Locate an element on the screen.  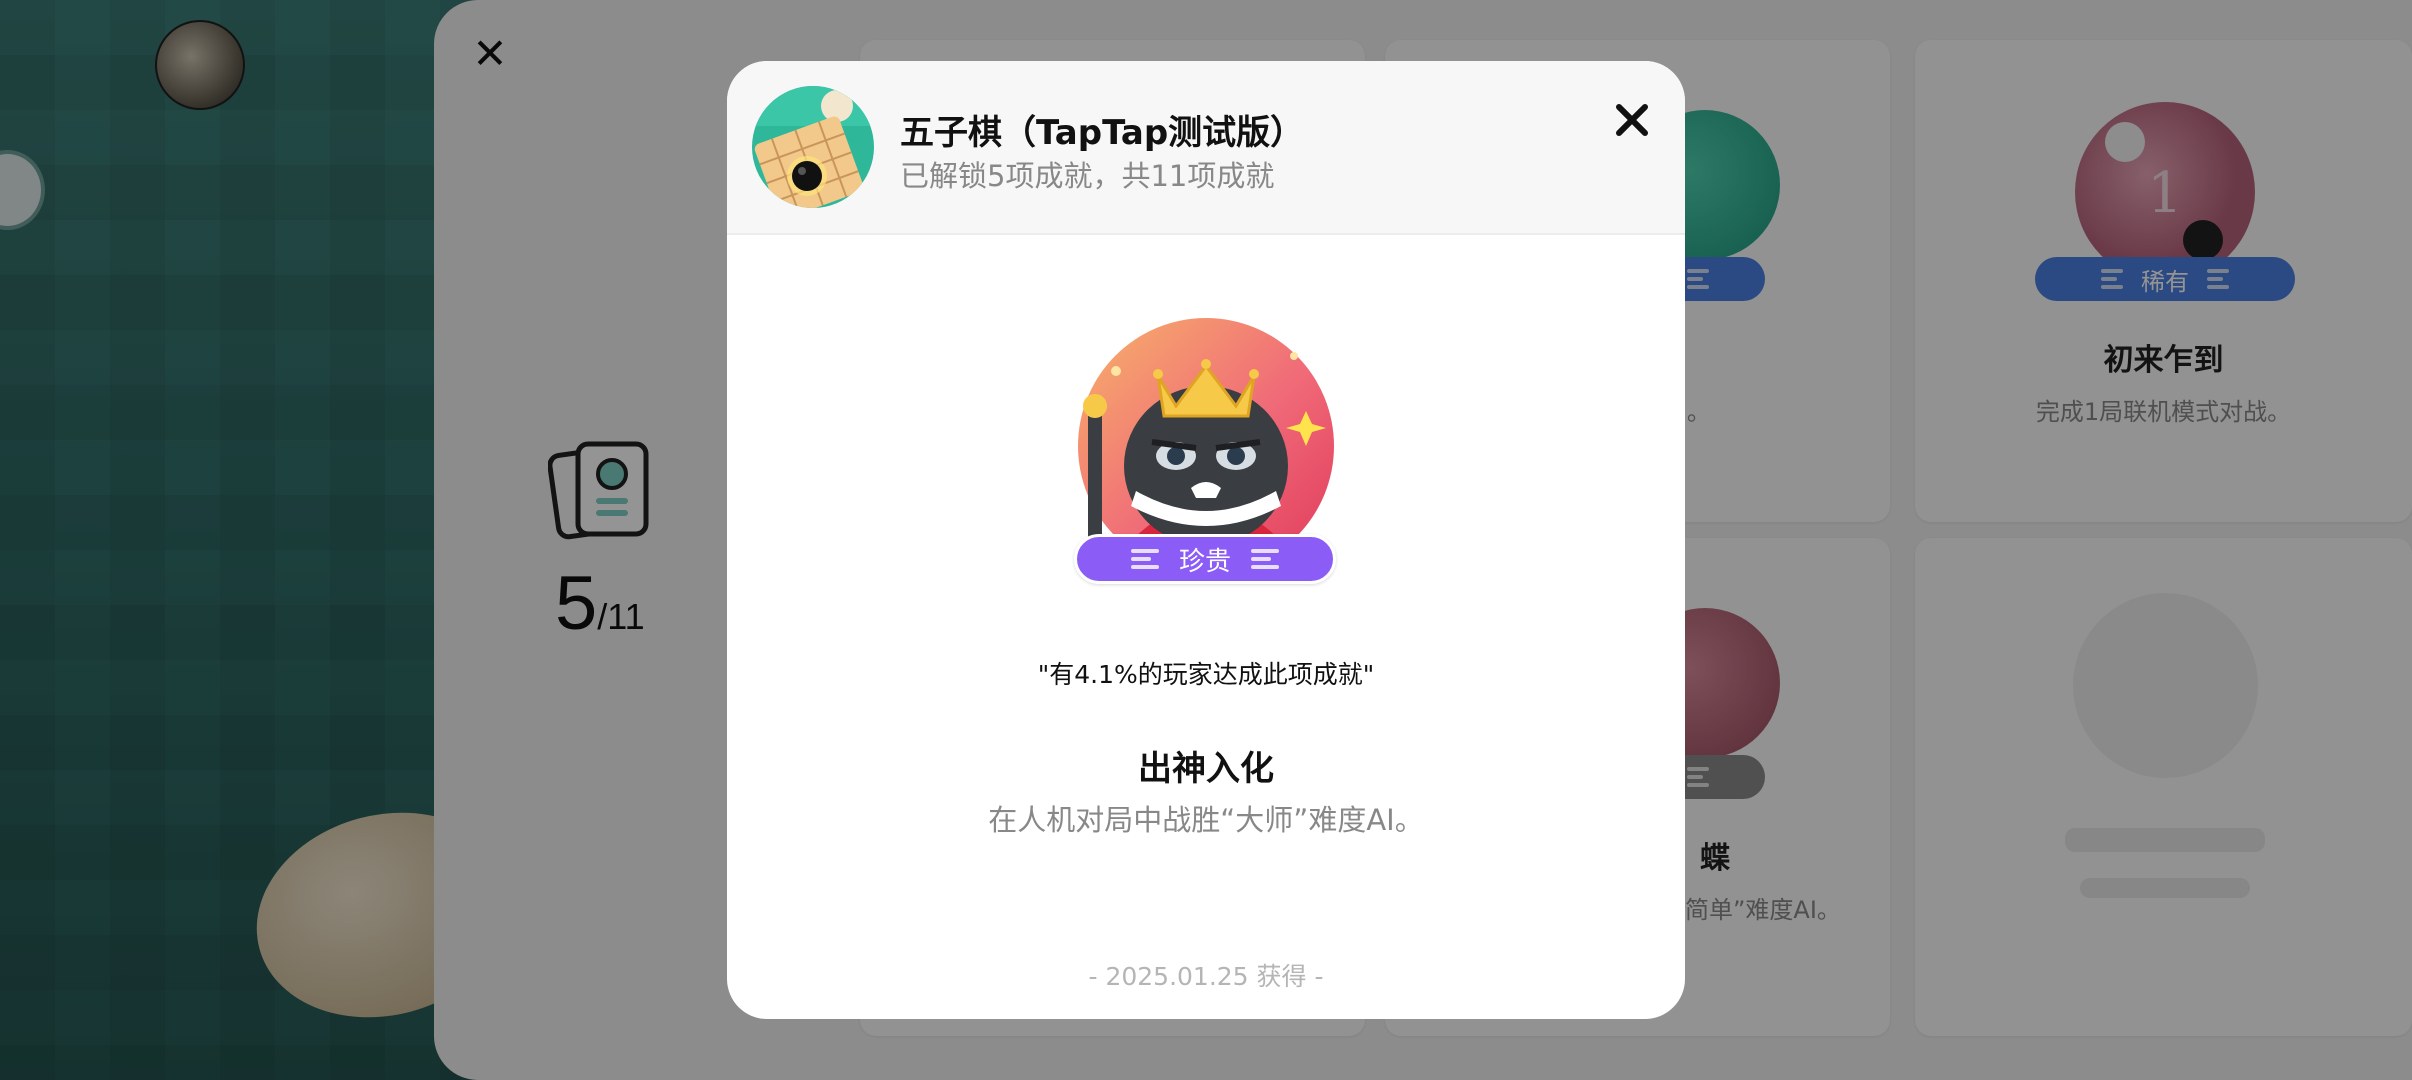
achievement-percentage: "有4.1%的玩家达成此项成就" is located at coordinates (1206, 674).